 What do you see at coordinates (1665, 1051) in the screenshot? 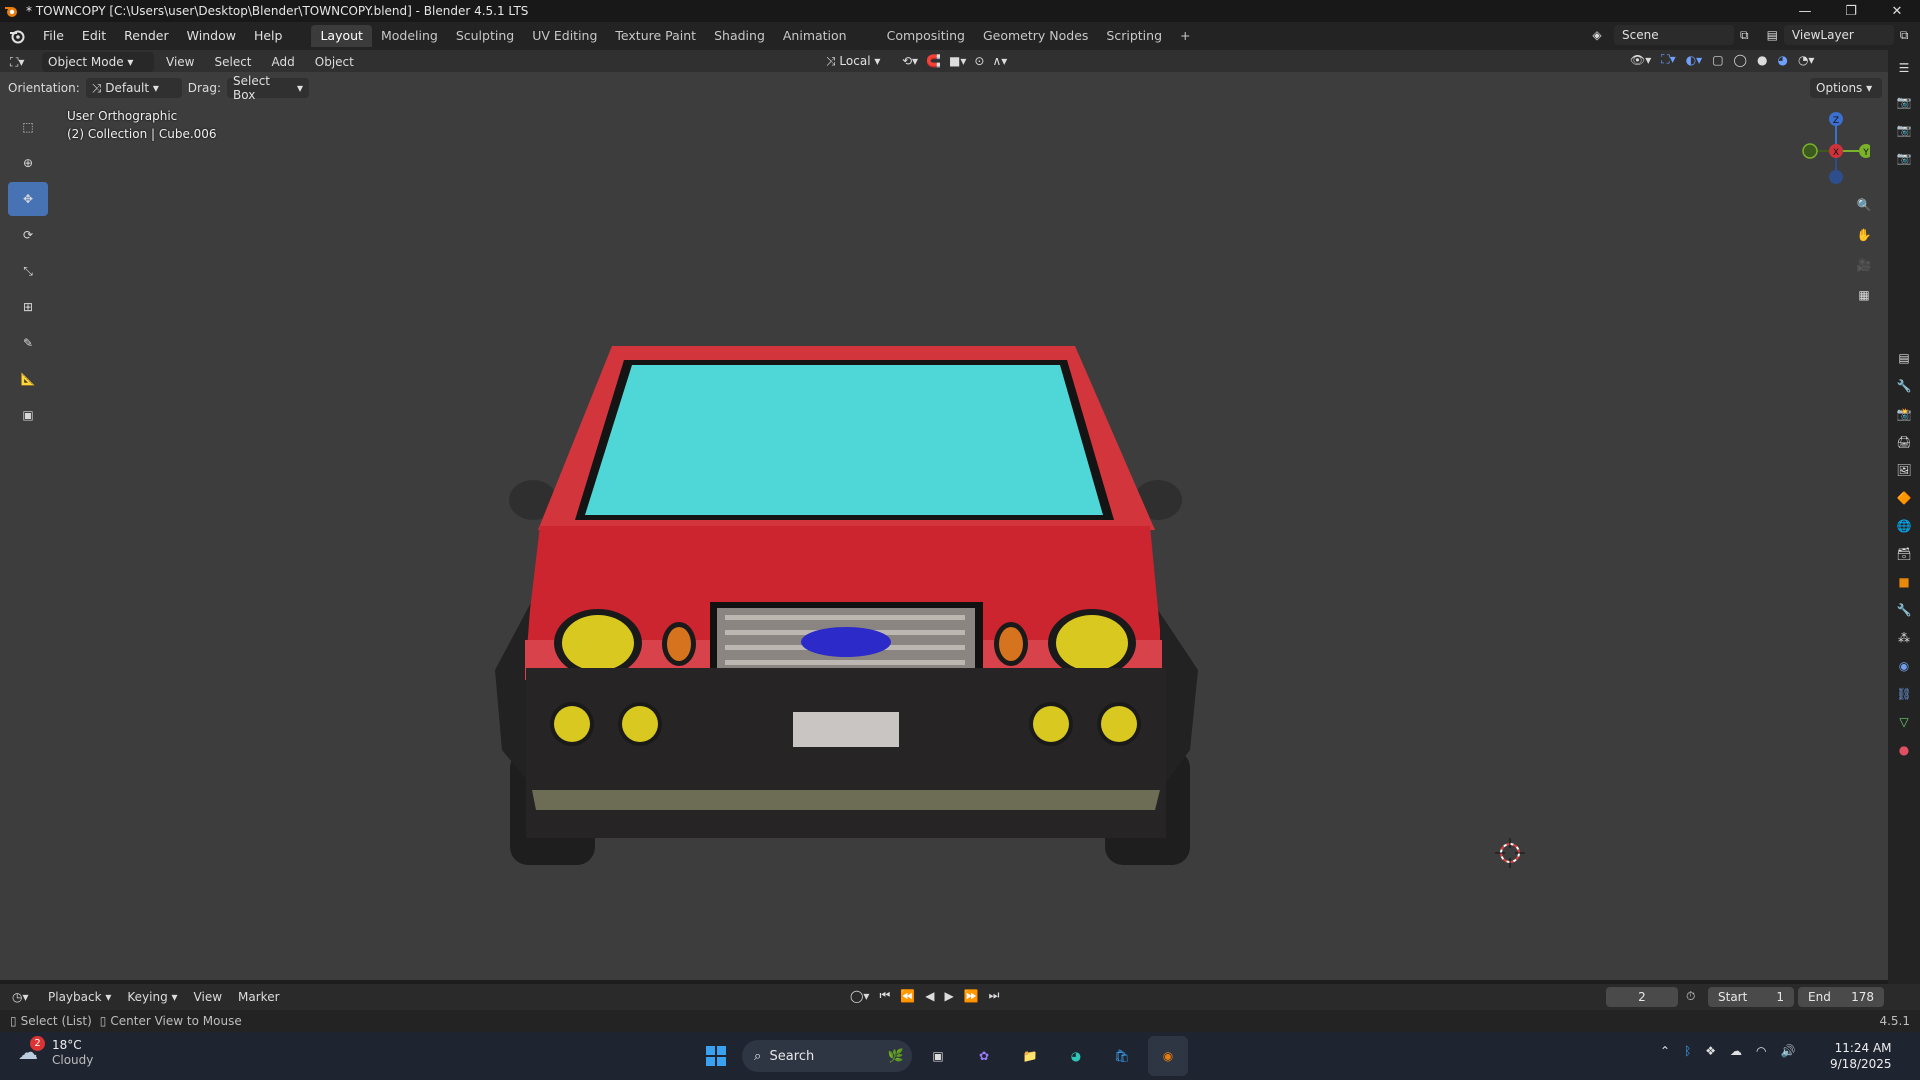
I see `tray-overflow-icon: ⌃` at bounding box center [1665, 1051].